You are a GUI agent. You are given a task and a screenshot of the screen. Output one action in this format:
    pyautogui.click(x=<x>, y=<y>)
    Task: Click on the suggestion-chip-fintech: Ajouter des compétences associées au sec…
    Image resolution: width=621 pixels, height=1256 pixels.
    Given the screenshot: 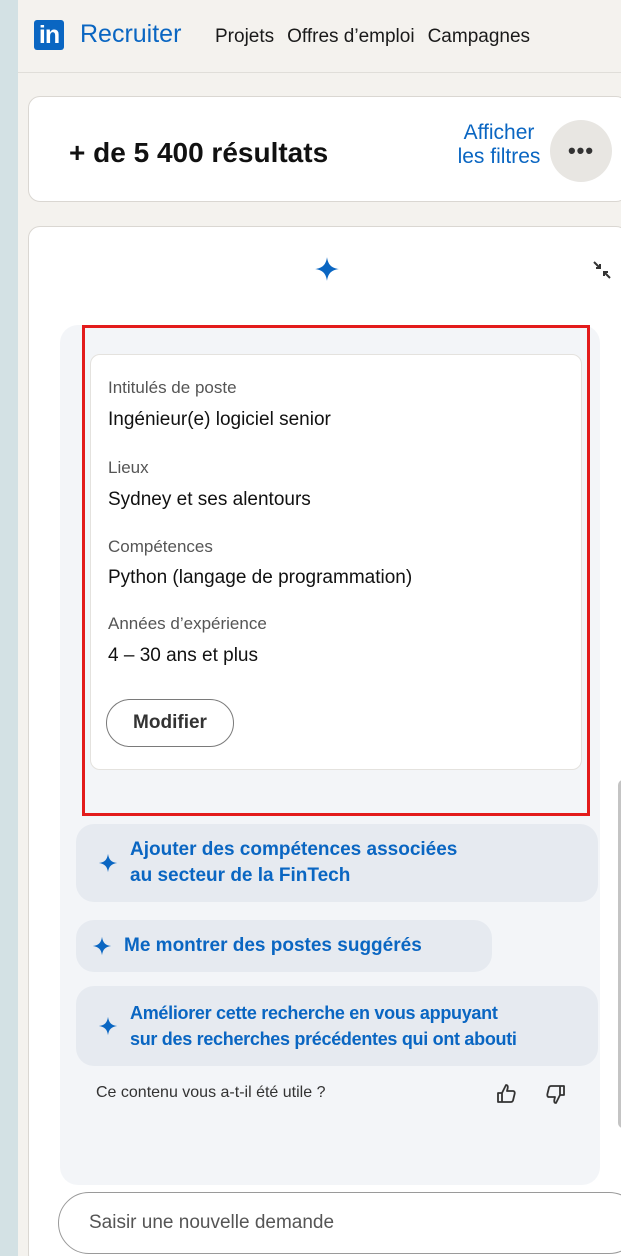 What is the action you would take?
    pyautogui.click(x=337, y=863)
    